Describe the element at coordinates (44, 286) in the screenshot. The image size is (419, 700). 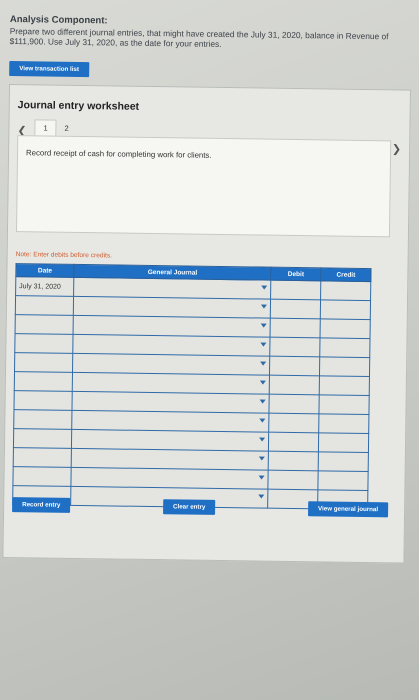
I see `date-cell: July 31, 2020` at that location.